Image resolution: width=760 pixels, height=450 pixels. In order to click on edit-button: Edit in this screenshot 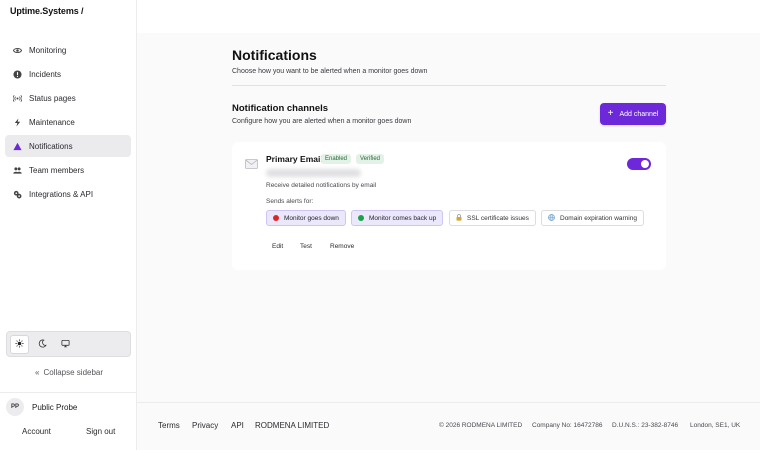, I will do `click(277, 246)`.